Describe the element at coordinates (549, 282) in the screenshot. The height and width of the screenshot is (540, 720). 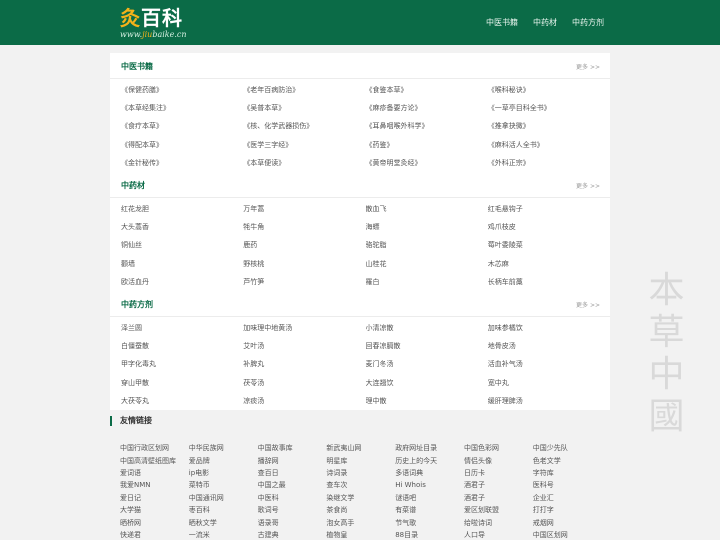
I see `item-link: 长柄车前藁` at that location.